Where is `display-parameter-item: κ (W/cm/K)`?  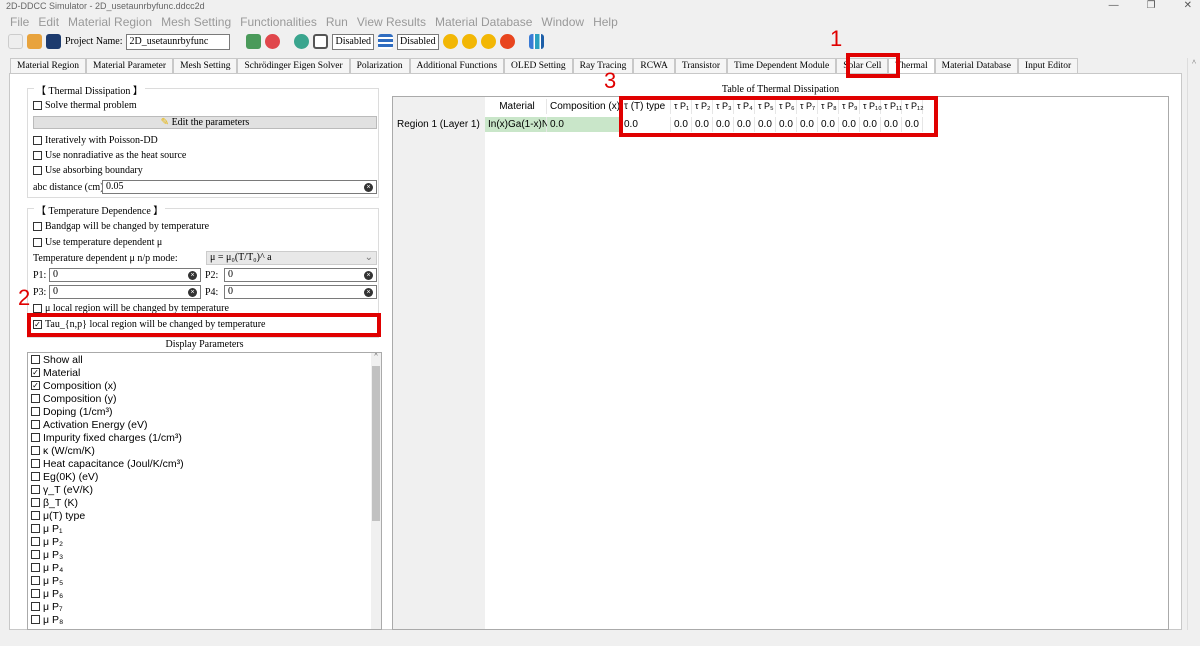 display-parameter-item: κ (W/cm/K) is located at coordinates (204, 450).